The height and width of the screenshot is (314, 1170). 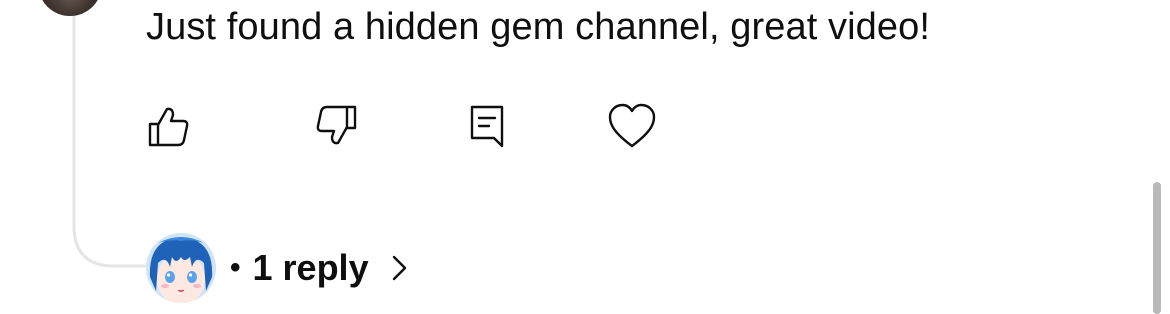 I want to click on heart-button, so click(x=632, y=126).